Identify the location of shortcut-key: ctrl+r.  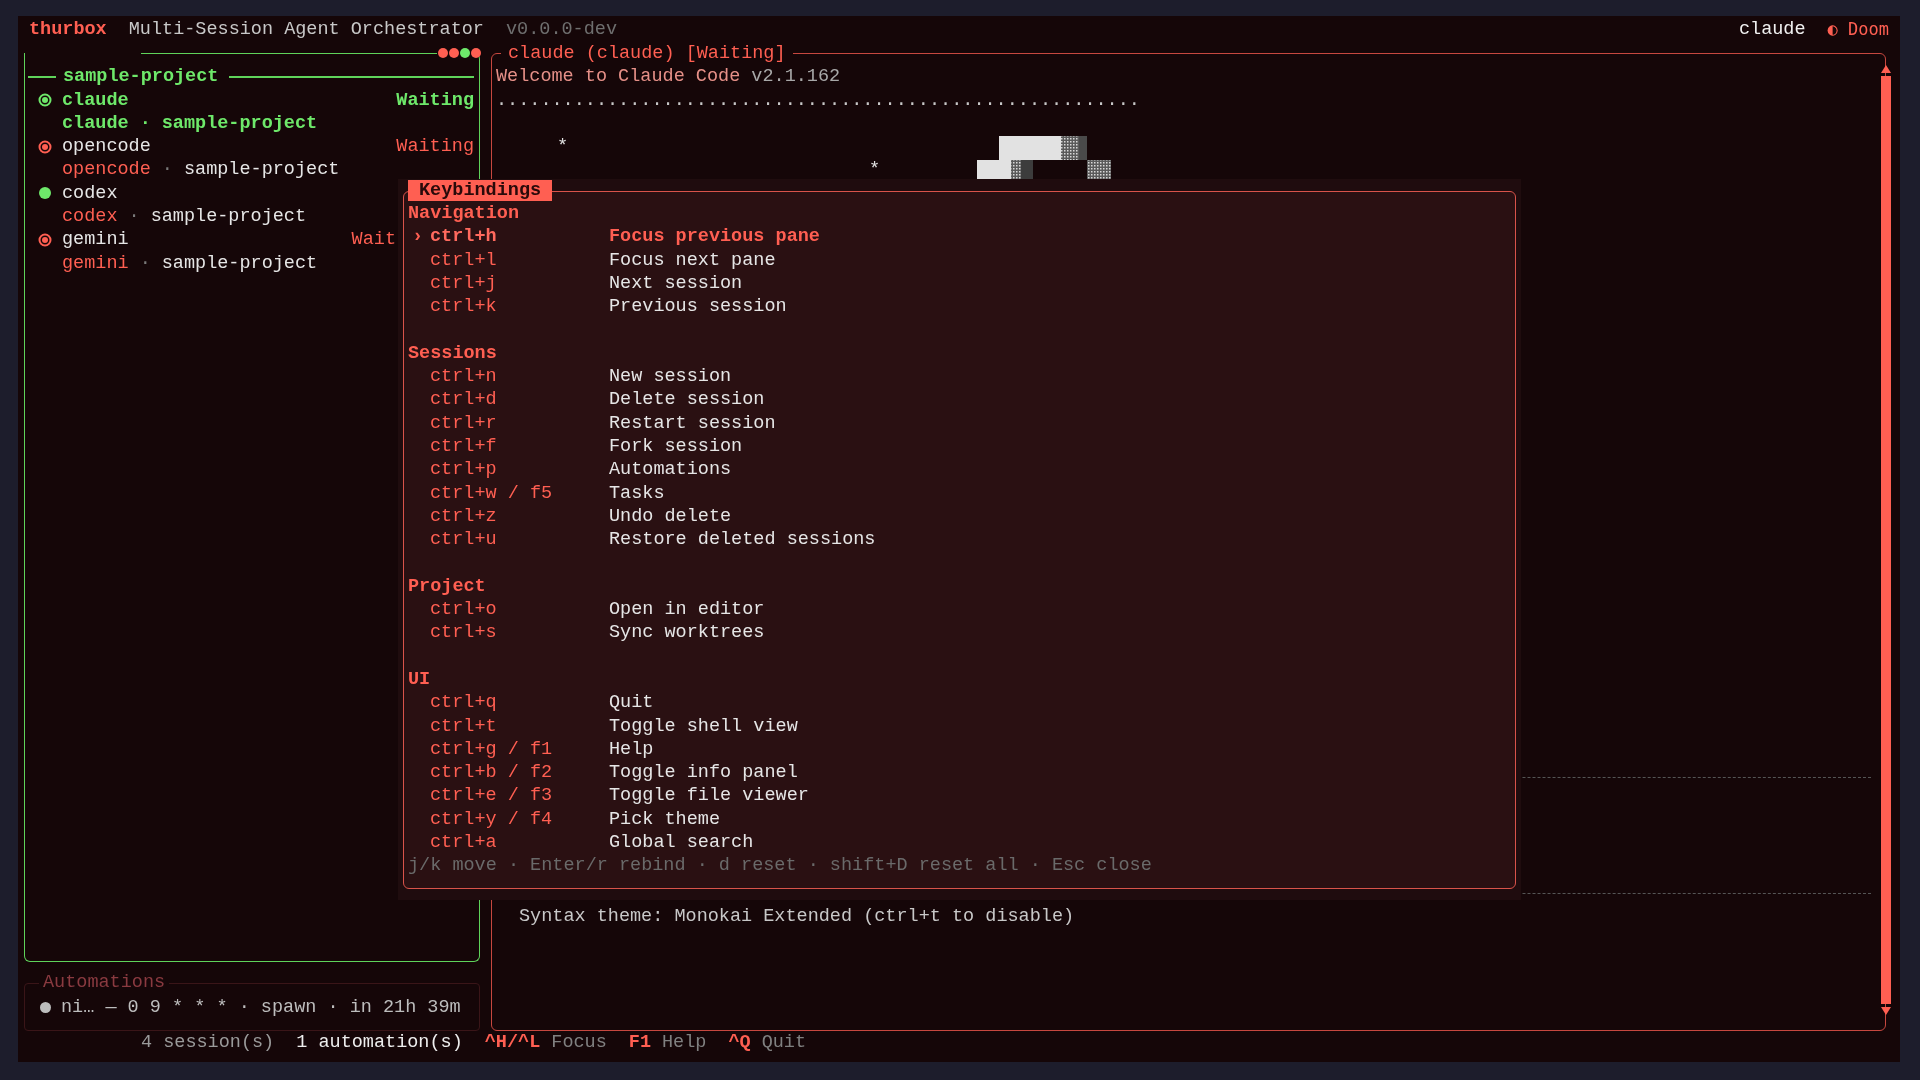
(519, 423).